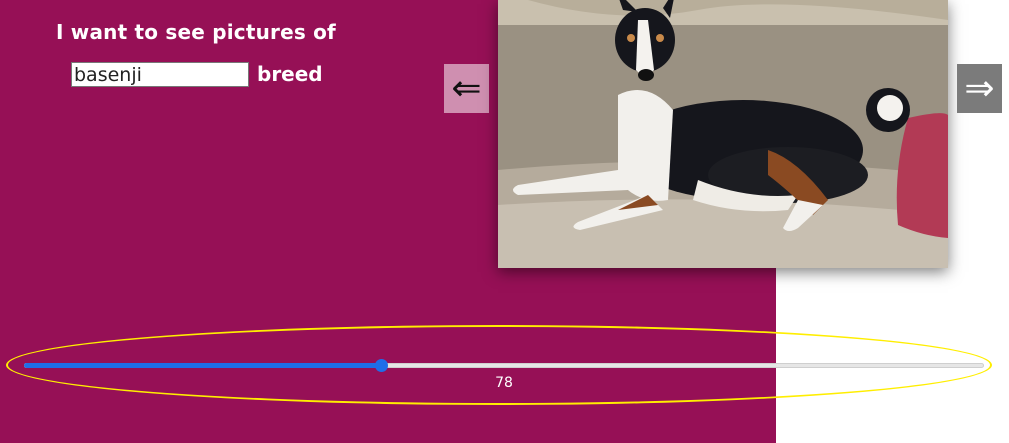 This screenshot has height=443, width=1009. What do you see at coordinates (504, 383) in the screenshot?
I see `slider-value: 78` at bounding box center [504, 383].